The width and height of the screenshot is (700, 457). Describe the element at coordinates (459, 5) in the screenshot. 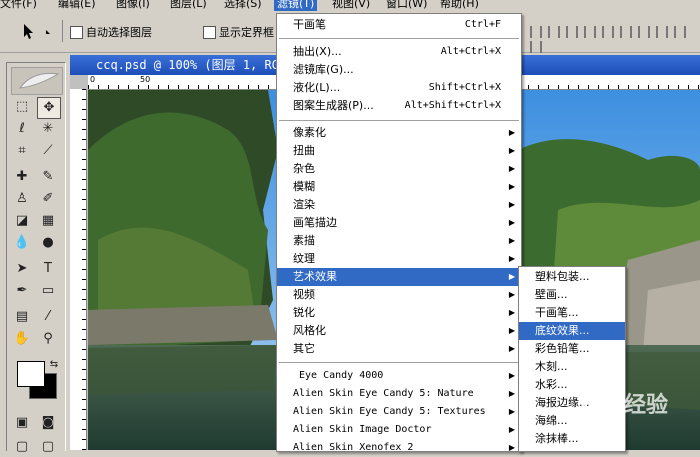

I see `menu-help: 帮助(H)` at that location.